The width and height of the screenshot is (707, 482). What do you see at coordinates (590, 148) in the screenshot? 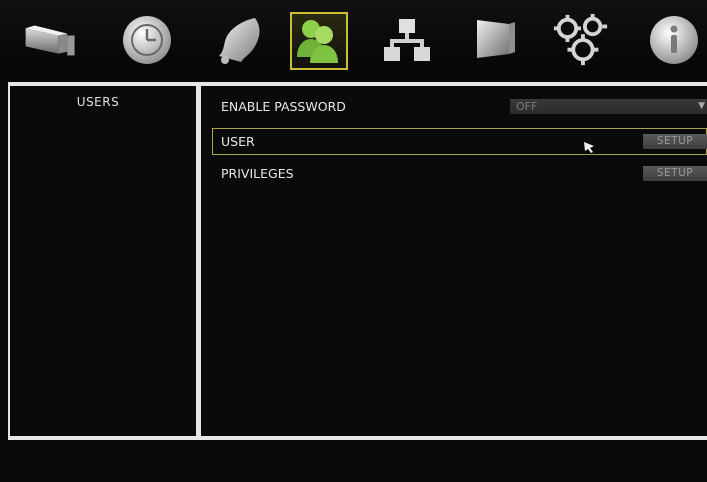
I see `mouse-pointer-icon` at bounding box center [590, 148].